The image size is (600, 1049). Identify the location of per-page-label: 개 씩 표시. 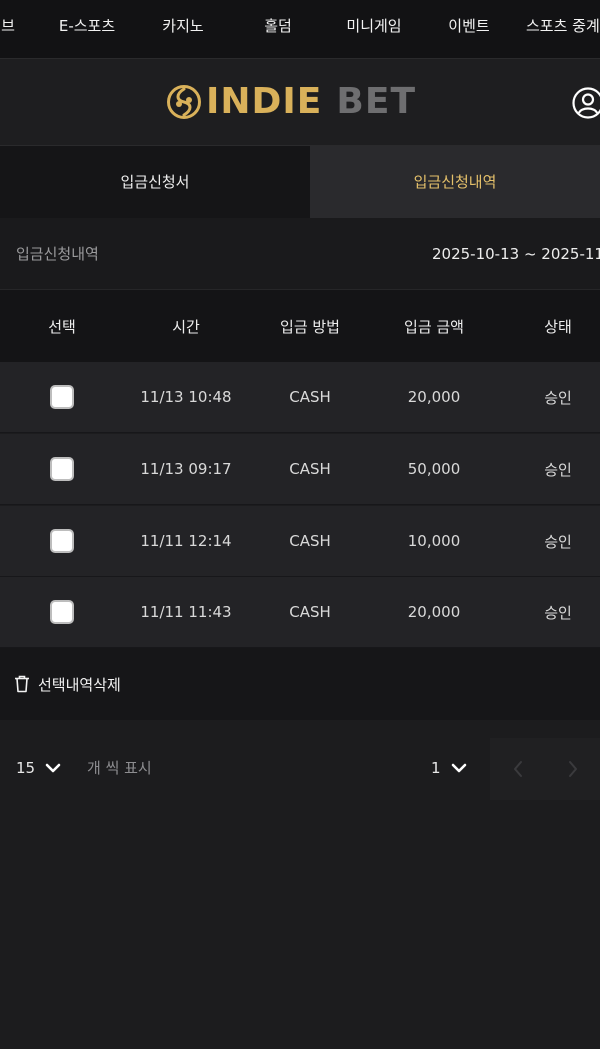
(119, 768).